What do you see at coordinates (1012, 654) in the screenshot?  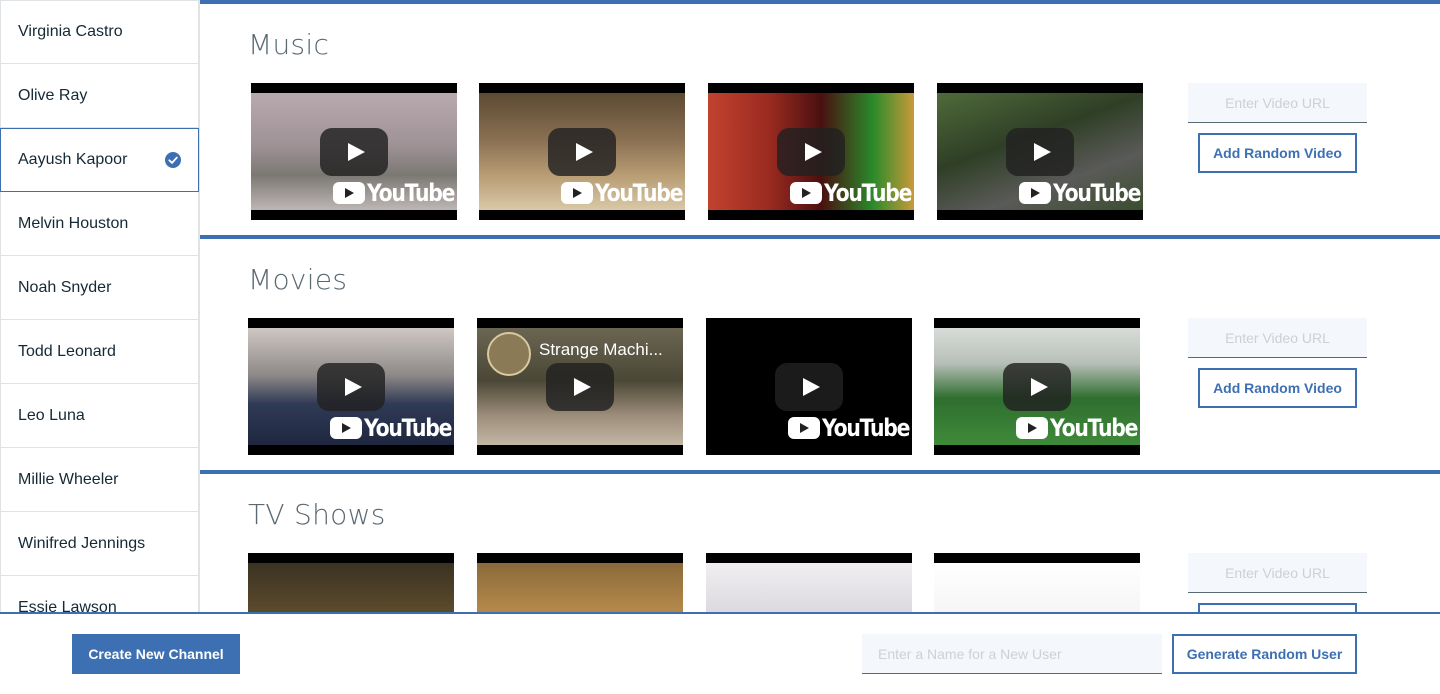 I see `new-user-name-input` at bounding box center [1012, 654].